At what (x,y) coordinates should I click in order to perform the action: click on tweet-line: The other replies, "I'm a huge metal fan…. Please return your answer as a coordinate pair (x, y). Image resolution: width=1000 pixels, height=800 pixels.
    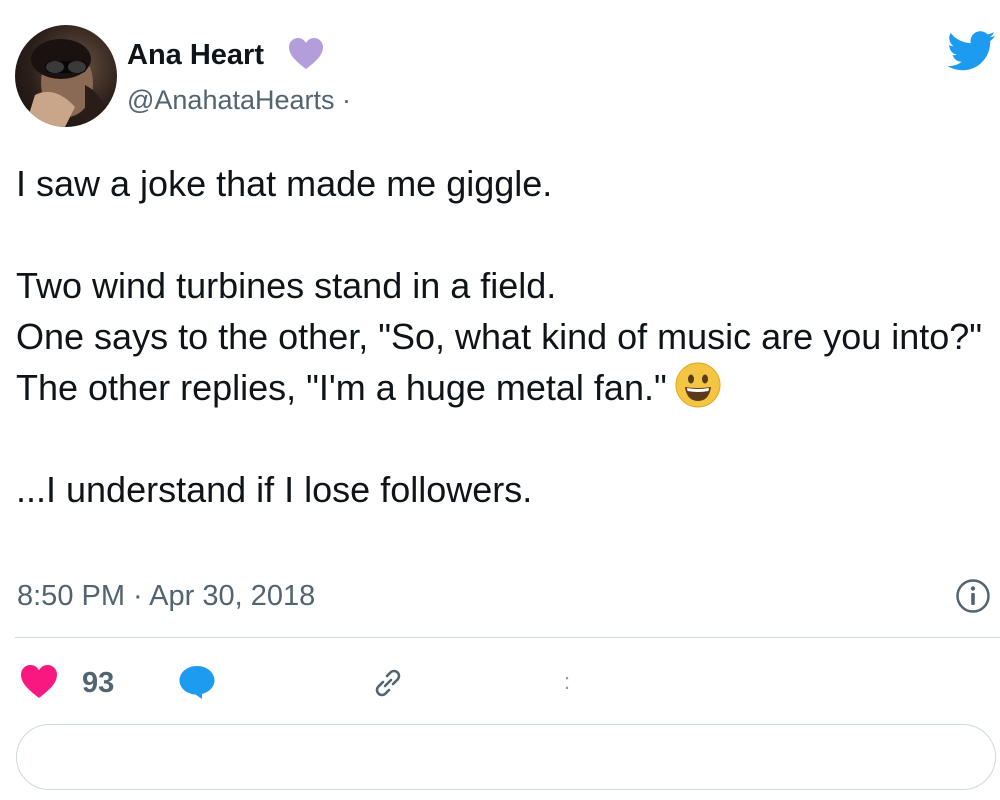
    Looking at the image, I should click on (341, 387).